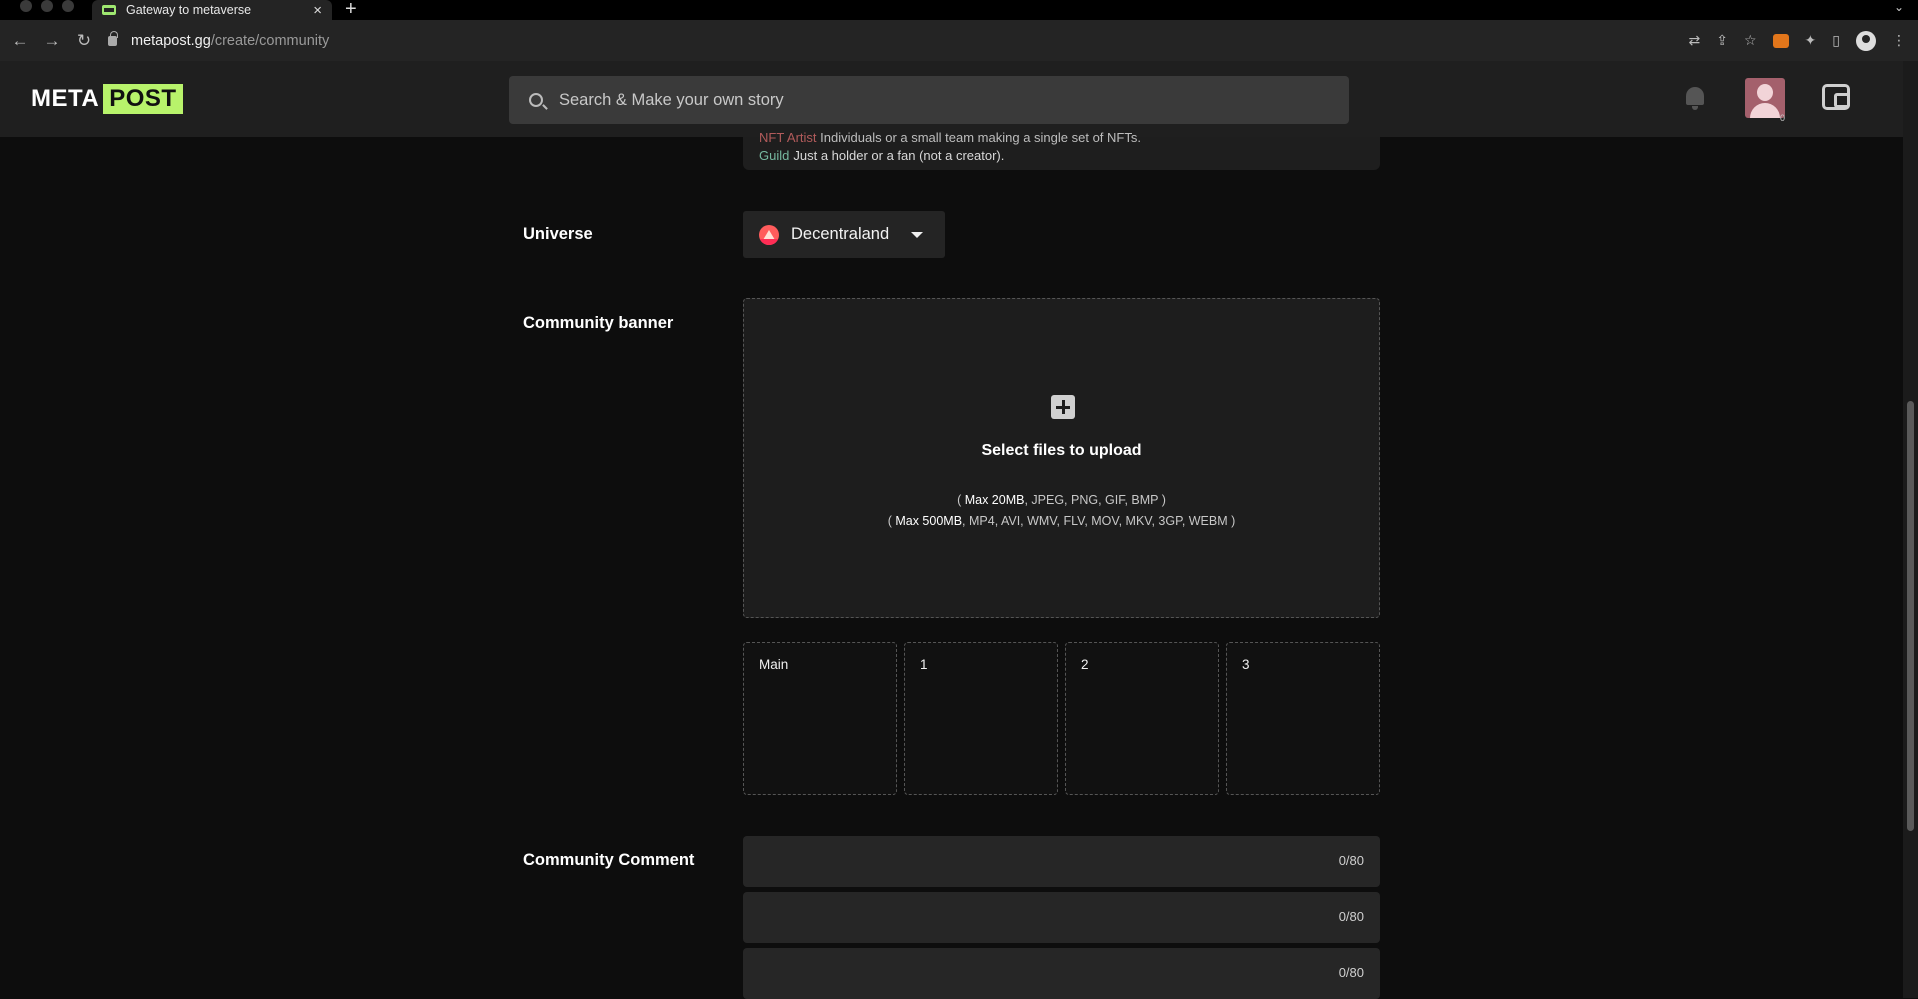 This screenshot has width=1918, height=999. I want to click on image-limit-line: ( Max 20MB, JPEG, PNG, GIF, BMP ), so click(1061, 500).